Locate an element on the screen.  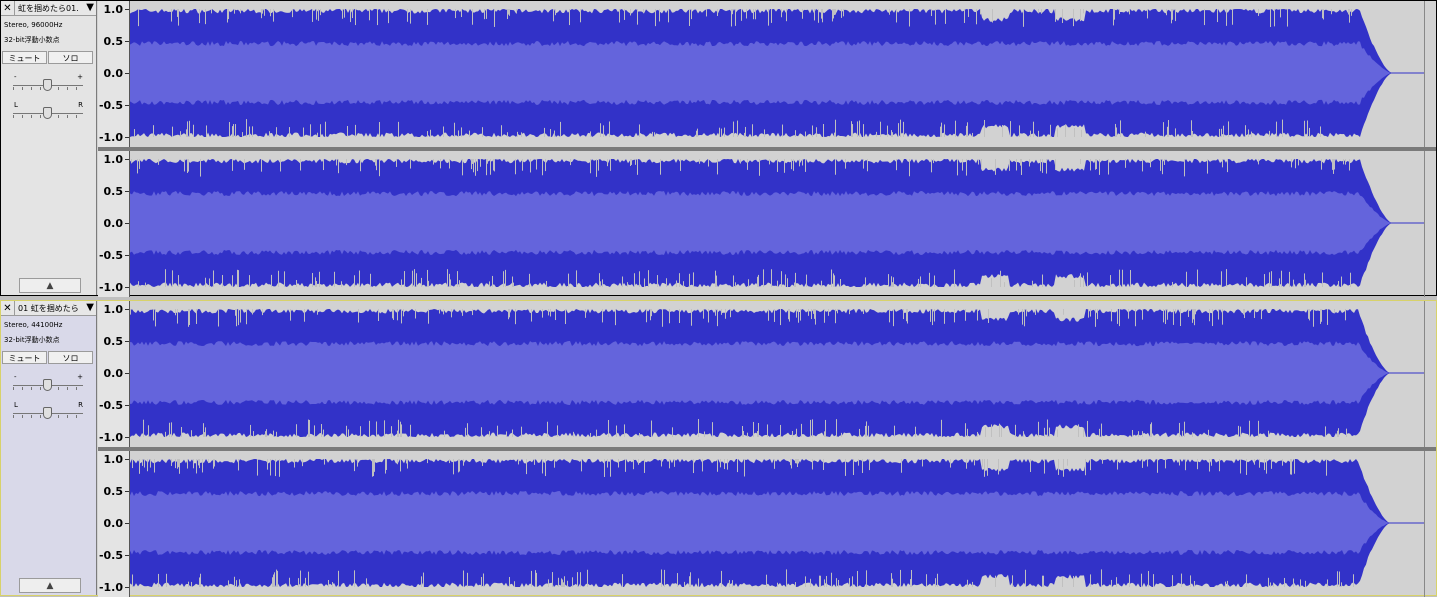
amplitude-ruler: 1.0 0.5 0.0 -0.5 -1.0 is located at coordinates (114, 524).